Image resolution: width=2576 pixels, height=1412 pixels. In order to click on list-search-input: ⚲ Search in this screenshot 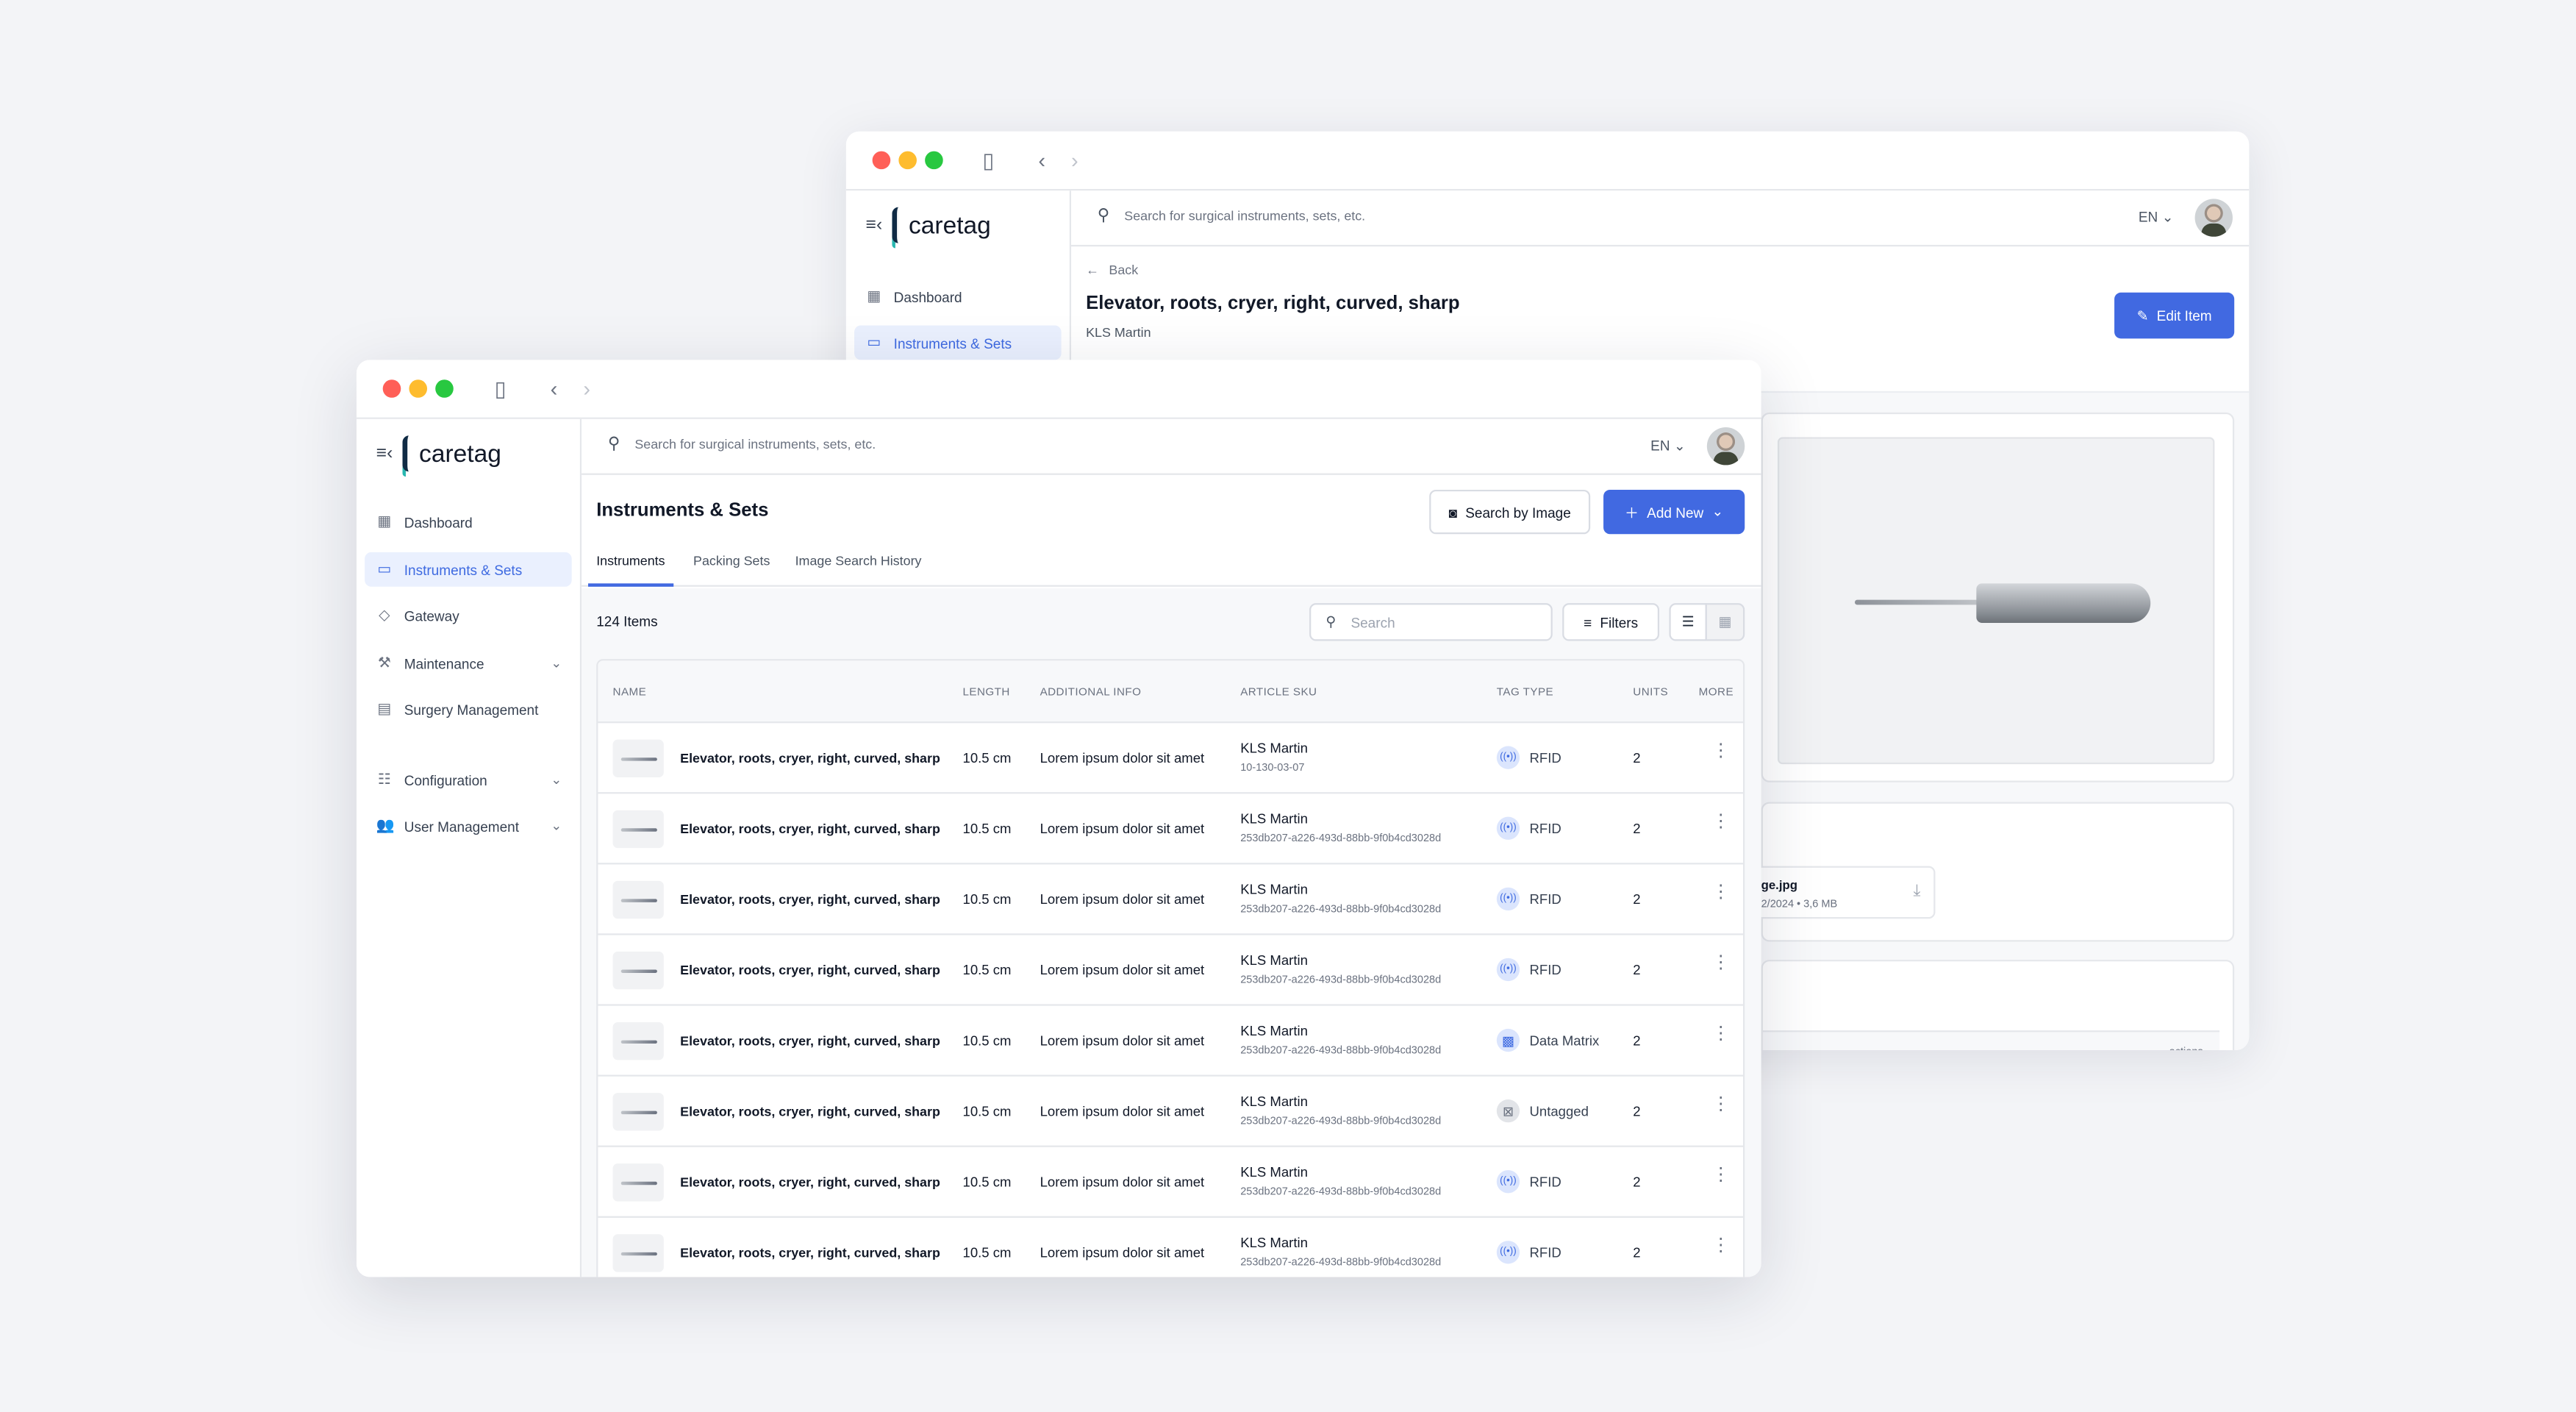, I will do `click(1431, 622)`.